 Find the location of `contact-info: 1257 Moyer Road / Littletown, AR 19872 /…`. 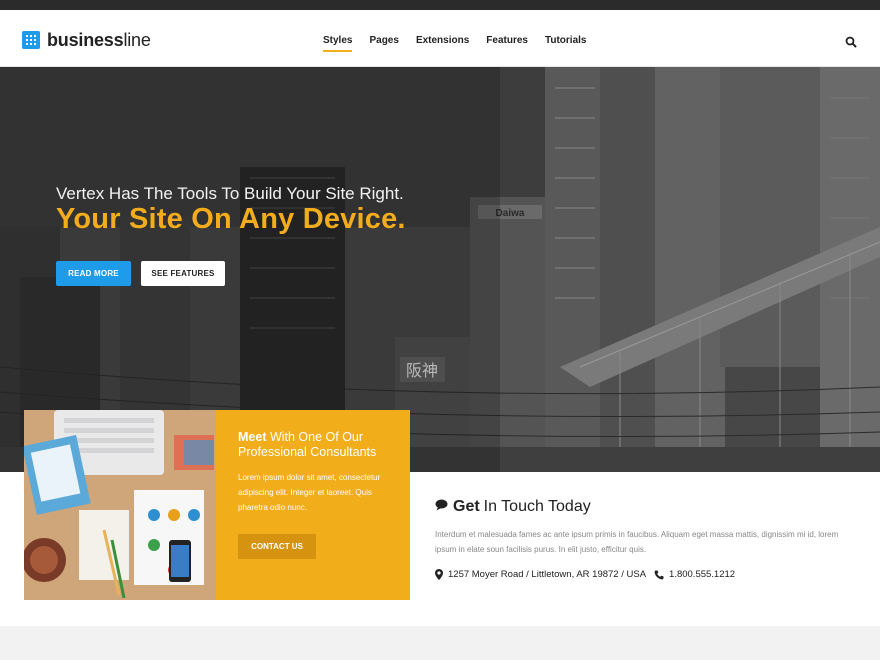

contact-info: 1257 Moyer Road / Littletown, AR 19872 /… is located at coordinates (645, 574).